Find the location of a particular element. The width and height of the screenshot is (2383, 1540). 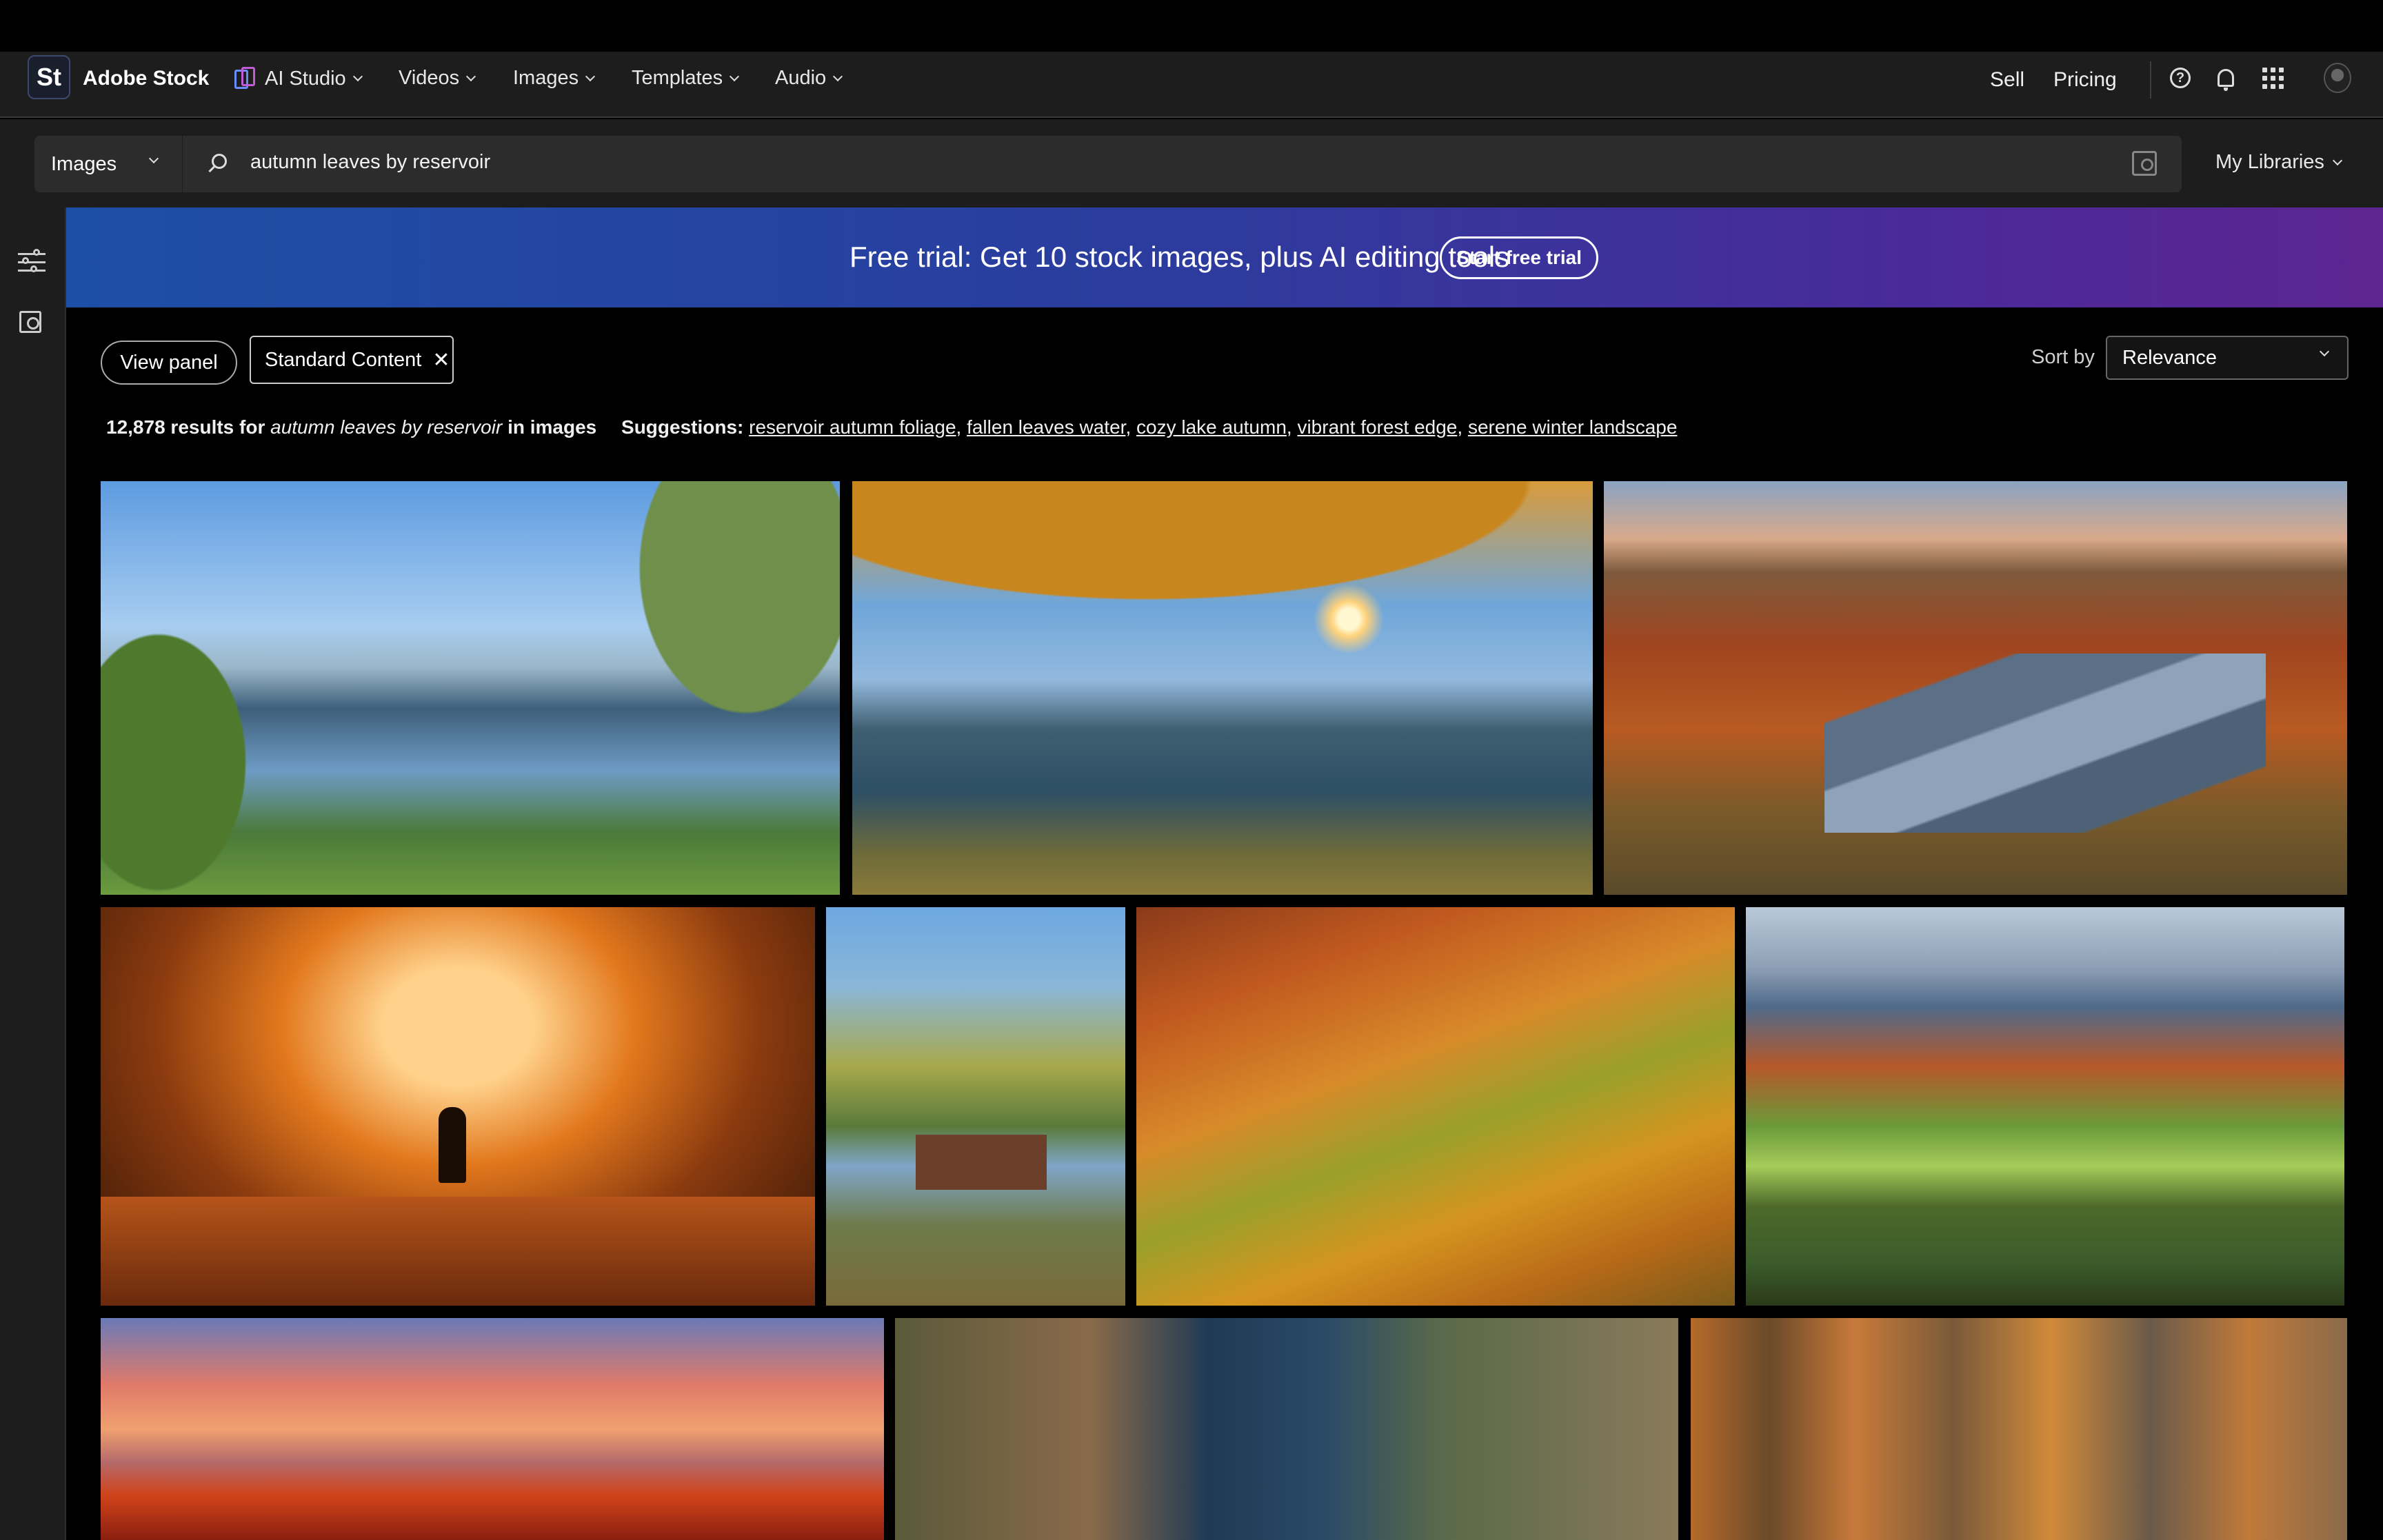

view-panel-button: View panel is located at coordinates (169, 363).